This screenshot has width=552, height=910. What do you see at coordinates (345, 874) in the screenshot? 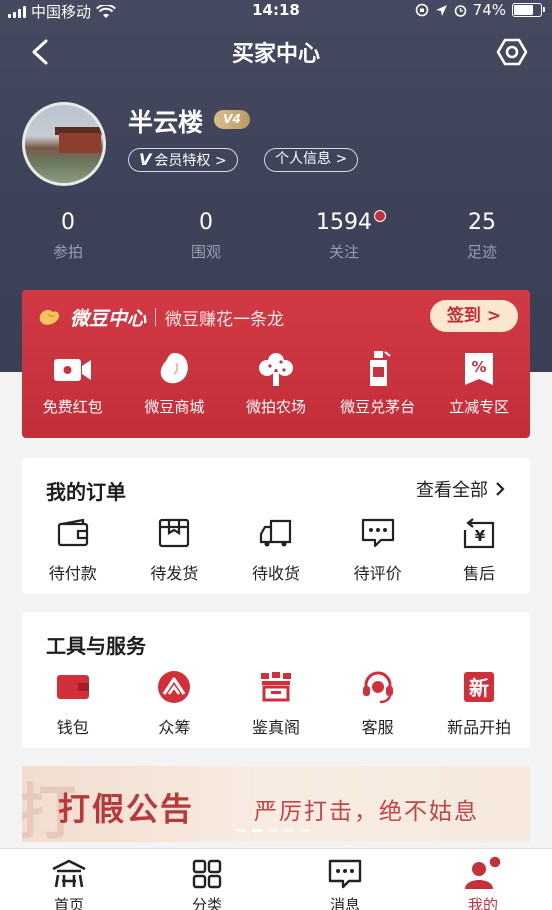
I see `message-icon` at bounding box center [345, 874].